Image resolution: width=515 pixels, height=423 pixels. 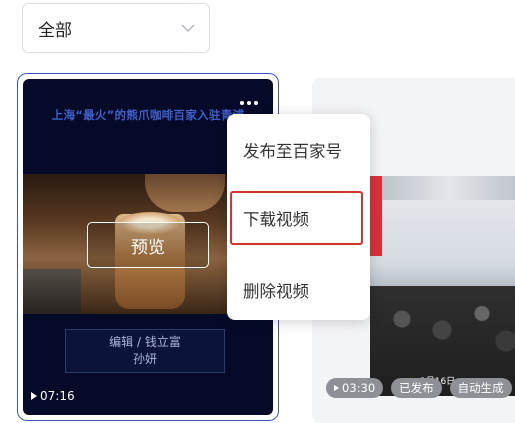 I want to click on filter-selected-value: 全部, so click(x=55, y=30).